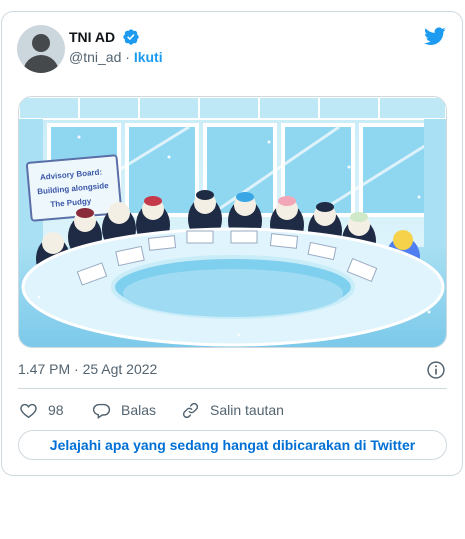  What do you see at coordinates (232, 108) in the screenshot?
I see `ice-wall-top` at bounding box center [232, 108].